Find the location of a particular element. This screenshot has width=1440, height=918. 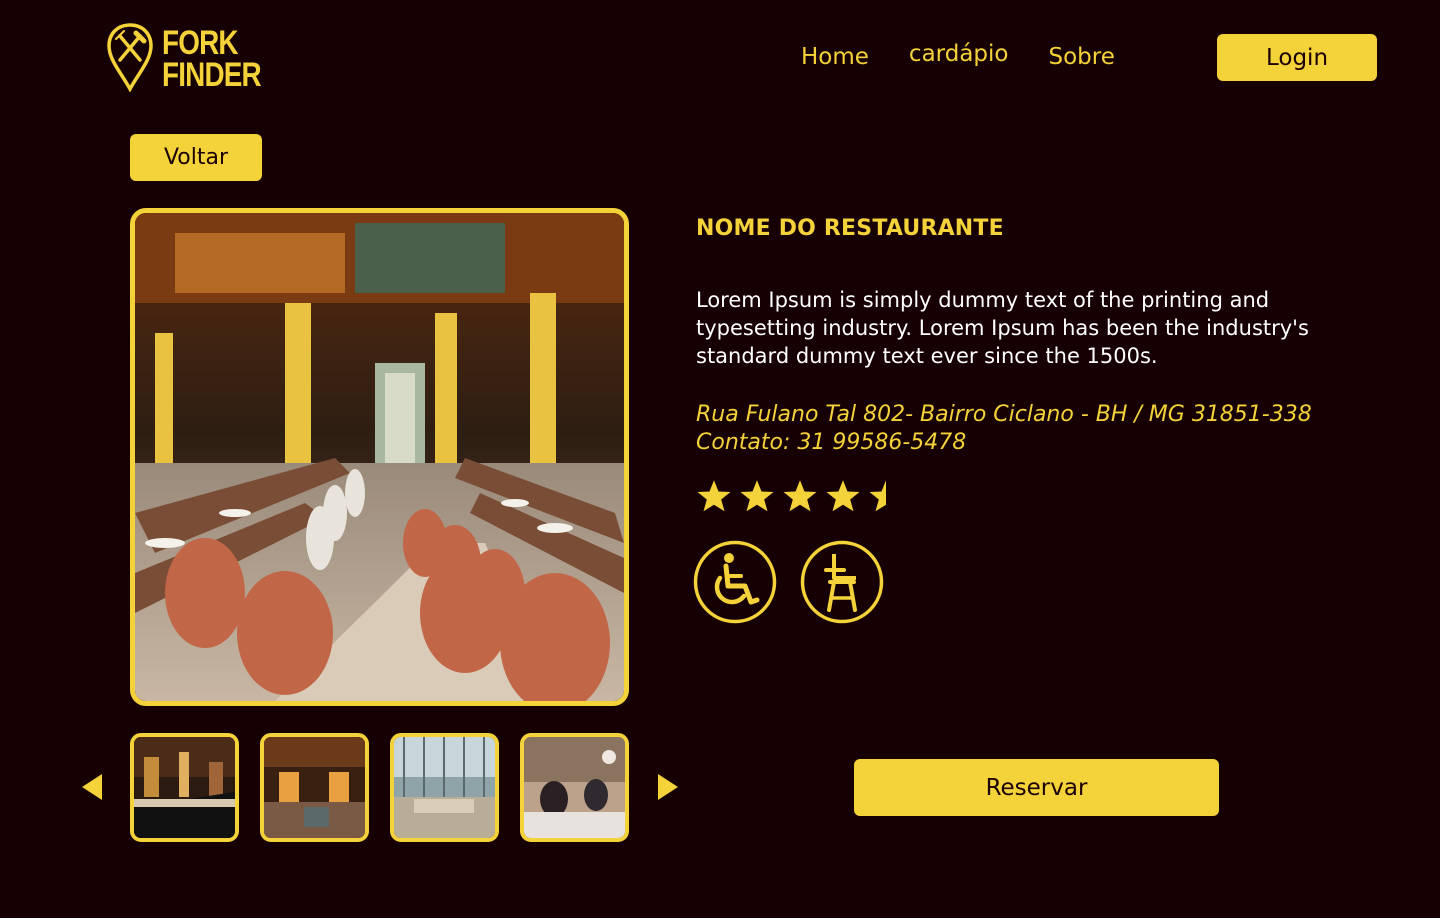

restaurant-name: NOME DO RESTAURANTE is located at coordinates (850, 228).